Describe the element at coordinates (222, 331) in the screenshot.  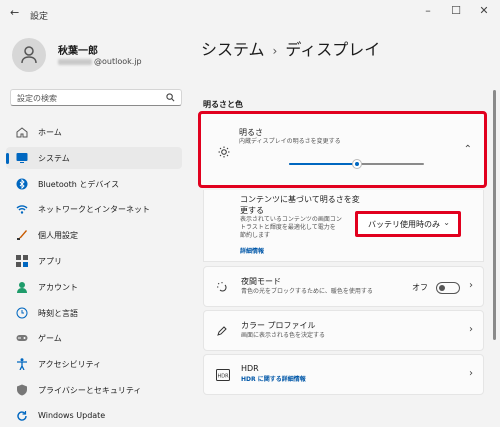
I see `pen-icon` at that location.